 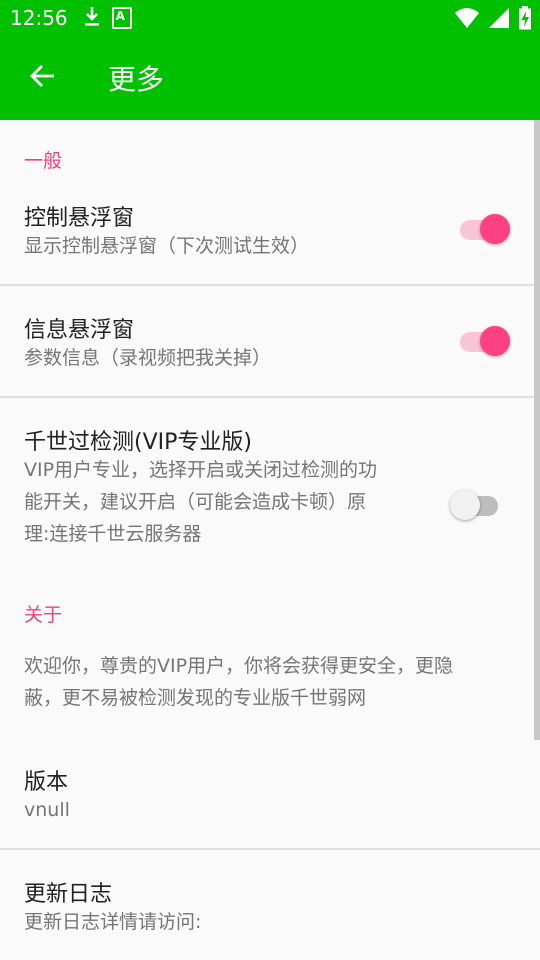 What do you see at coordinates (270, 341) in the screenshot?
I see `pref-info-float: 信息悬浮窗 参数信息（录视频把我关掉）` at bounding box center [270, 341].